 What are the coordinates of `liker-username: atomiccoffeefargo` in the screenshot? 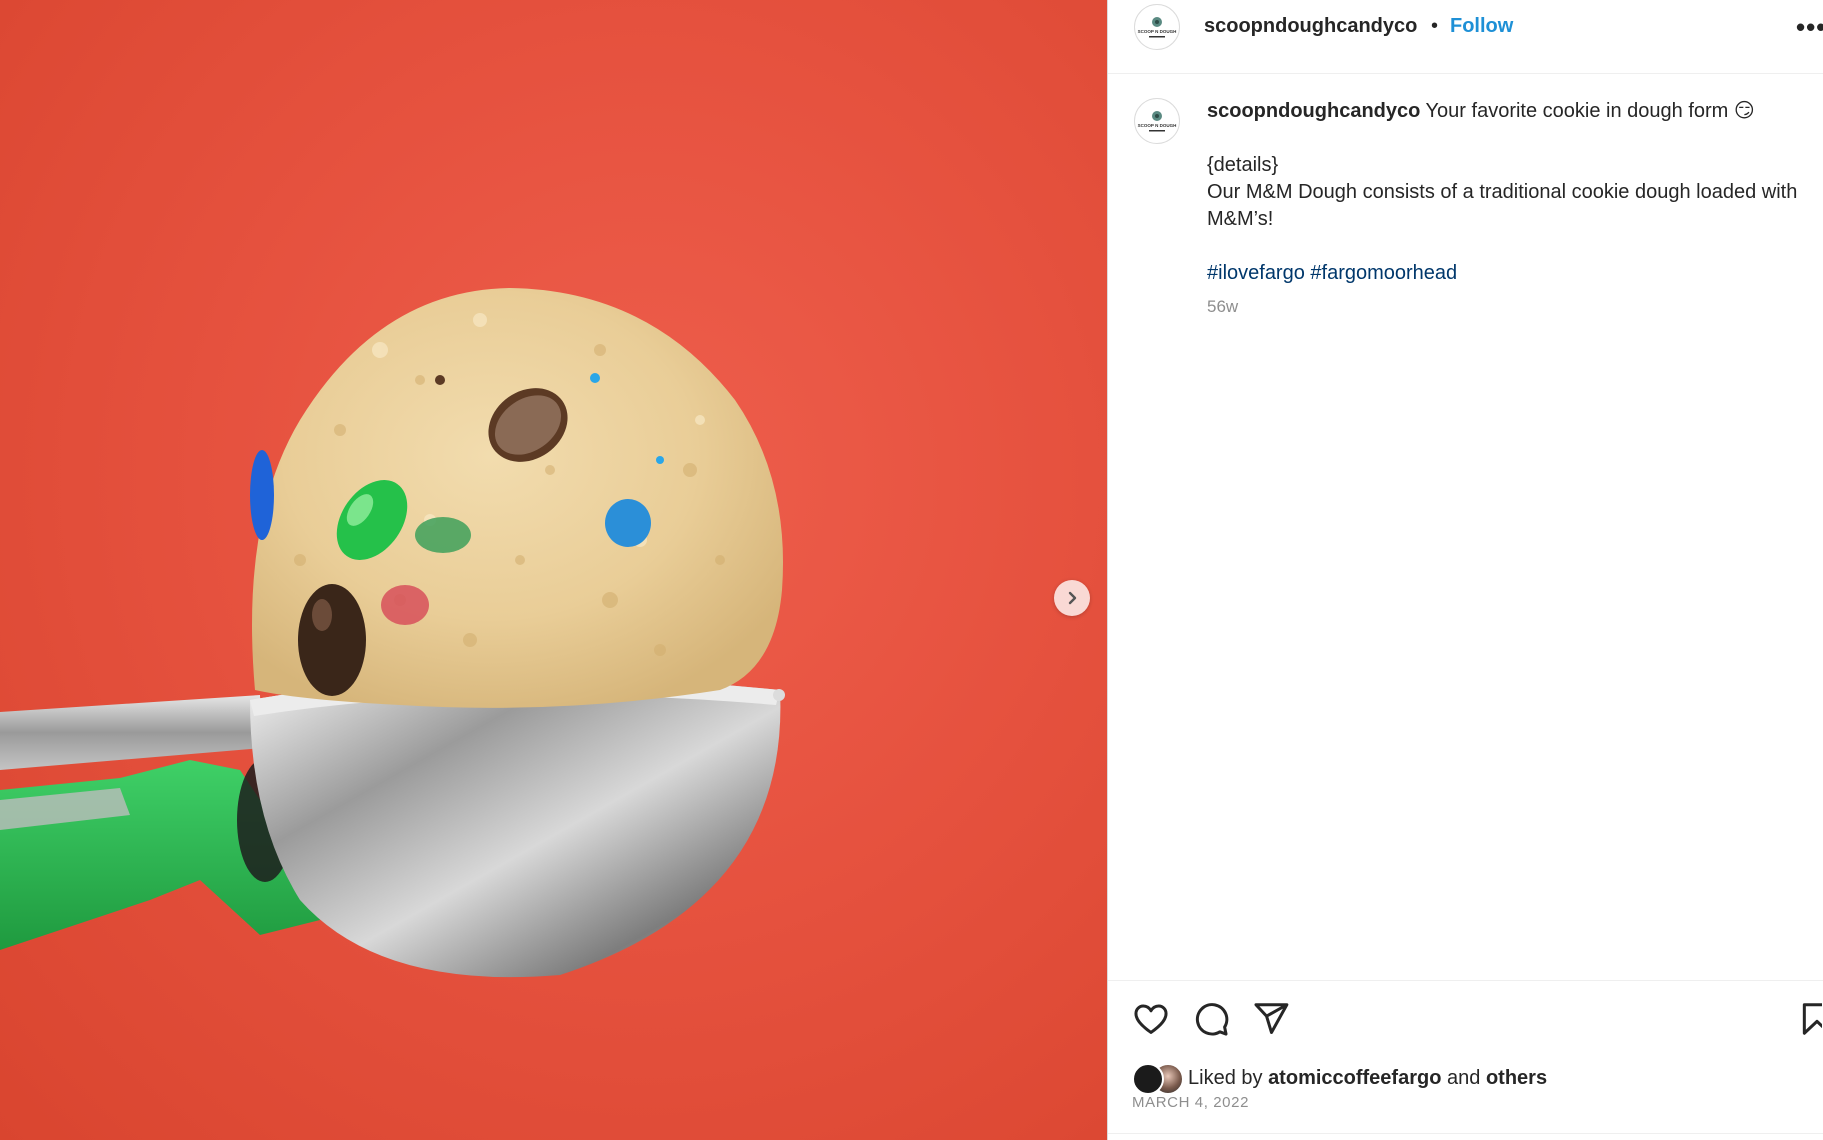 It's located at (1354, 1078).